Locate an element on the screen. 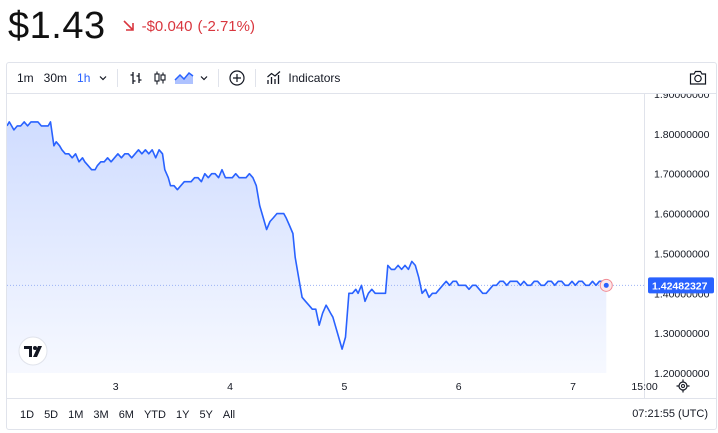 The image size is (718, 433). range-all: All is located at coordinates (229, 415).